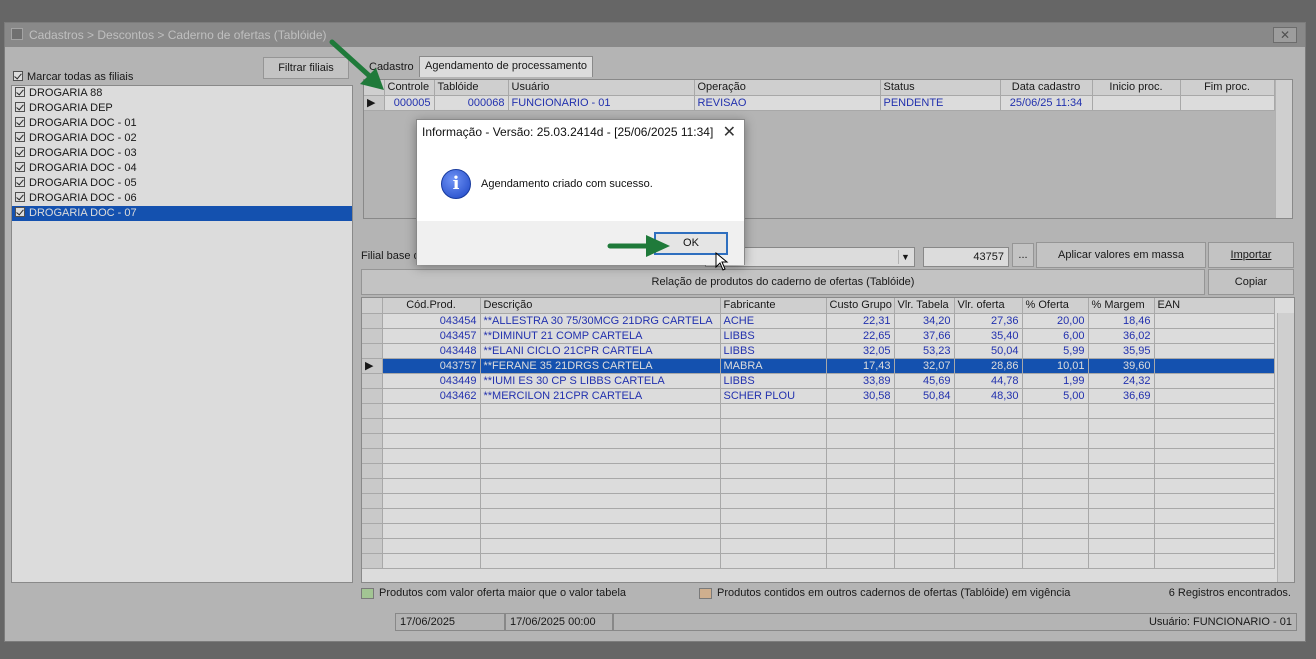 Image resolution: width=1316 pixels, height=659 pixels. What do you see at coordinates (1285, 35) in the screenshot?
I see `close-icon: ✕` at bounding box center [1285, 35].